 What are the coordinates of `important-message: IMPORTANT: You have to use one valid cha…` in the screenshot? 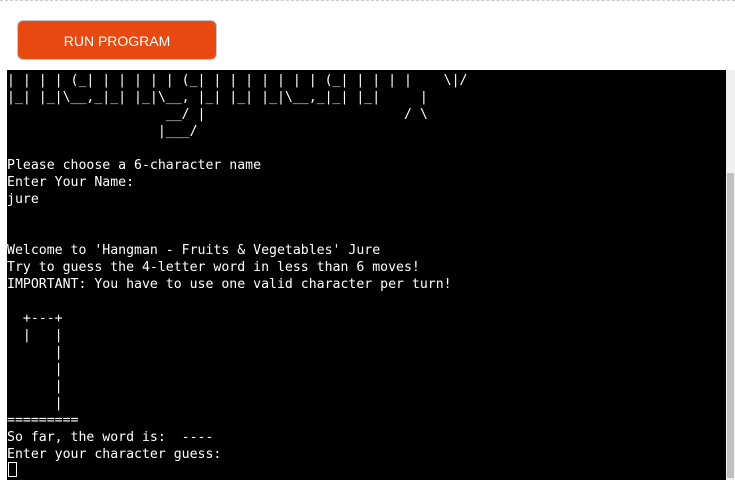 It's located at (229, 284).